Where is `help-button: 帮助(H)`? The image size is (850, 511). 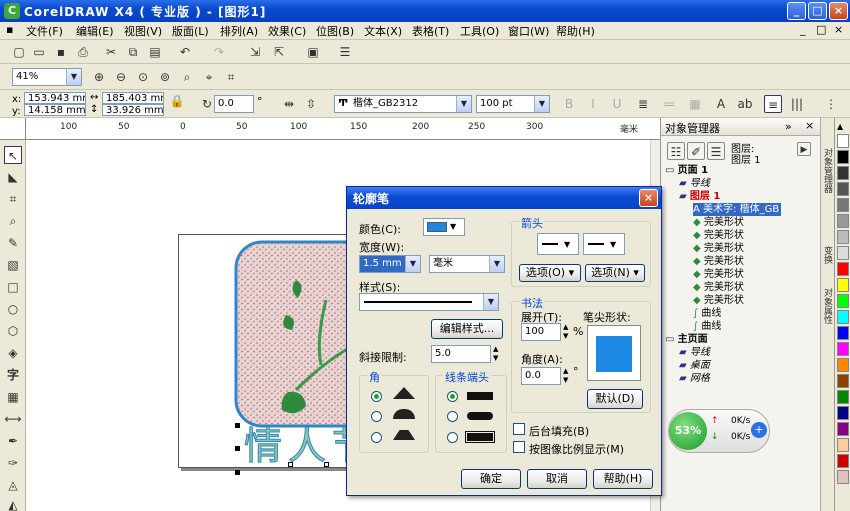
help-button: 帮助(H) is located at coordinates (623, 479).